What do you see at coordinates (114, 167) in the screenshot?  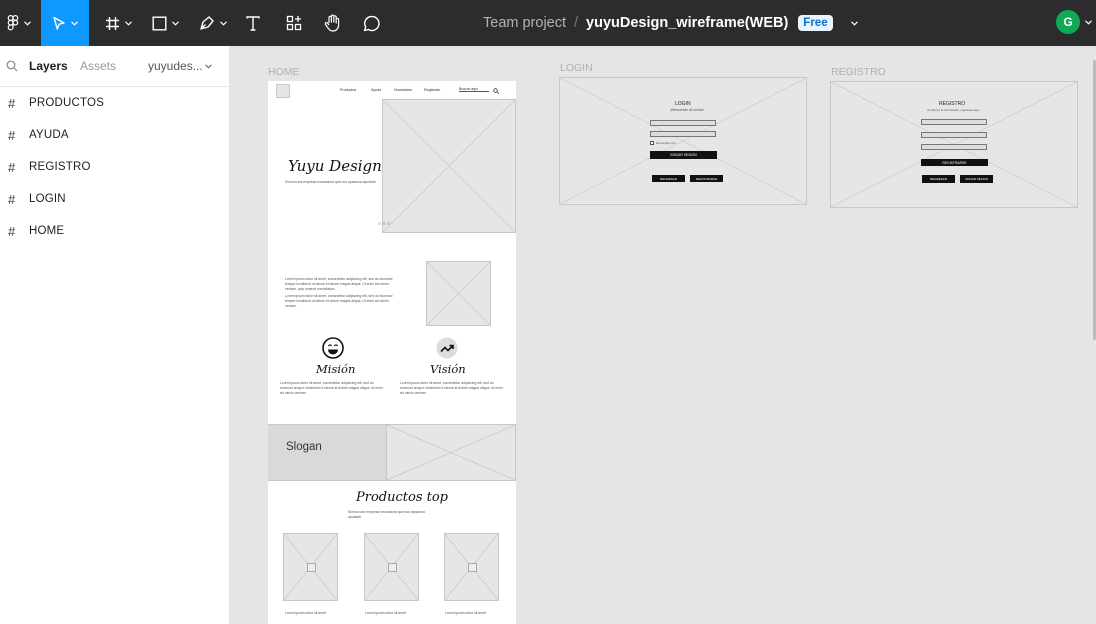 I see `layer-item-registro: # REGISTRO` at bounding box center [114, 167].